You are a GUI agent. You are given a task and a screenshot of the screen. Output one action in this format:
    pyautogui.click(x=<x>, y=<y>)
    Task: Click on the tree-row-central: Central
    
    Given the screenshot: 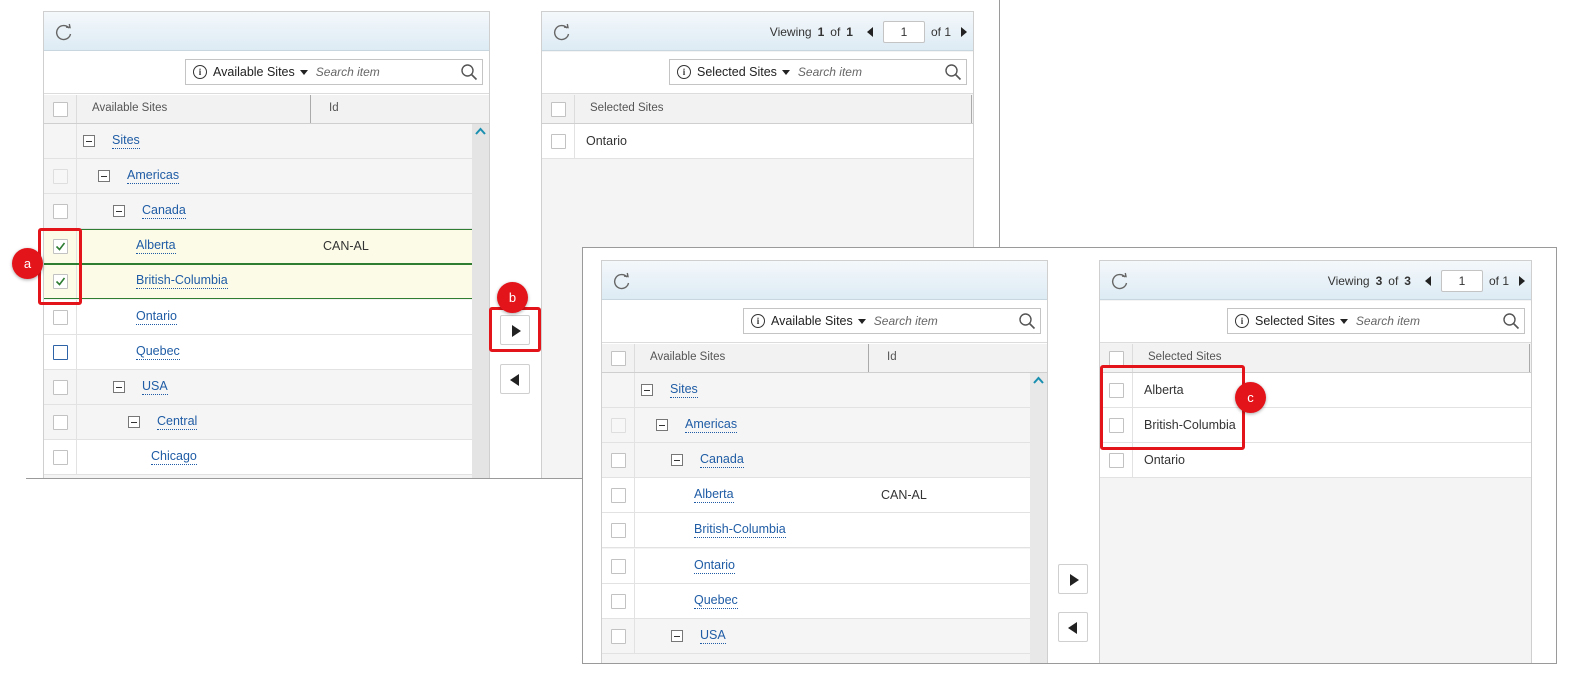 What is the action you would take?
    pyautogui.click(x=258, y=422)
    